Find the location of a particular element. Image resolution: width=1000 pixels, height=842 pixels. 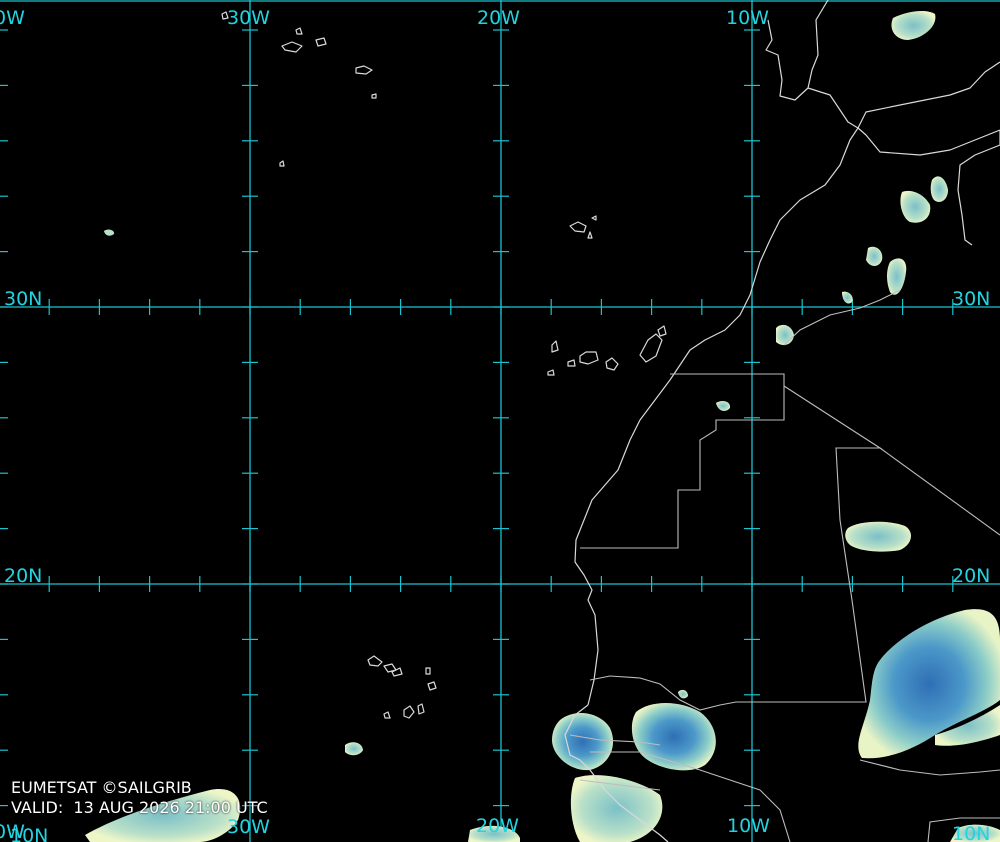

cloud-mali-west is located at coordinates (673, 737).